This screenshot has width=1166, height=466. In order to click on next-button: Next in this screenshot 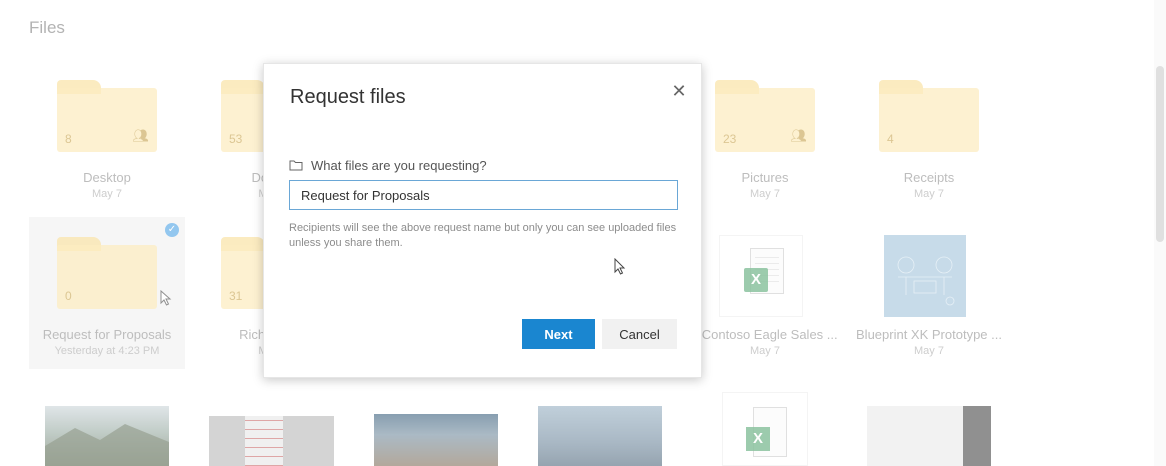, I will do `click(558, 334)`.